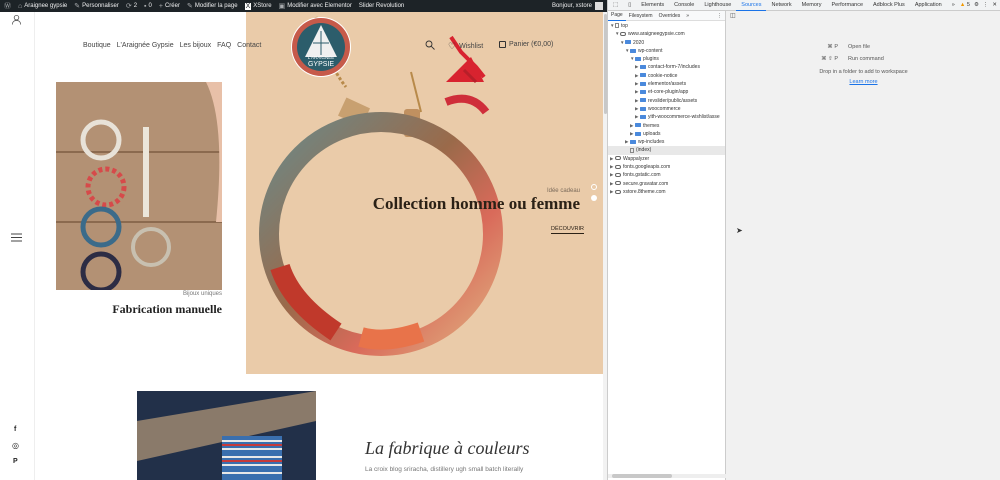 This screenshot has height=480, width=1000. What do you see at coordinates (615, 5) in the screenshot?
I see `inspect-icon: ⬚` at bounding box center [615, 5].